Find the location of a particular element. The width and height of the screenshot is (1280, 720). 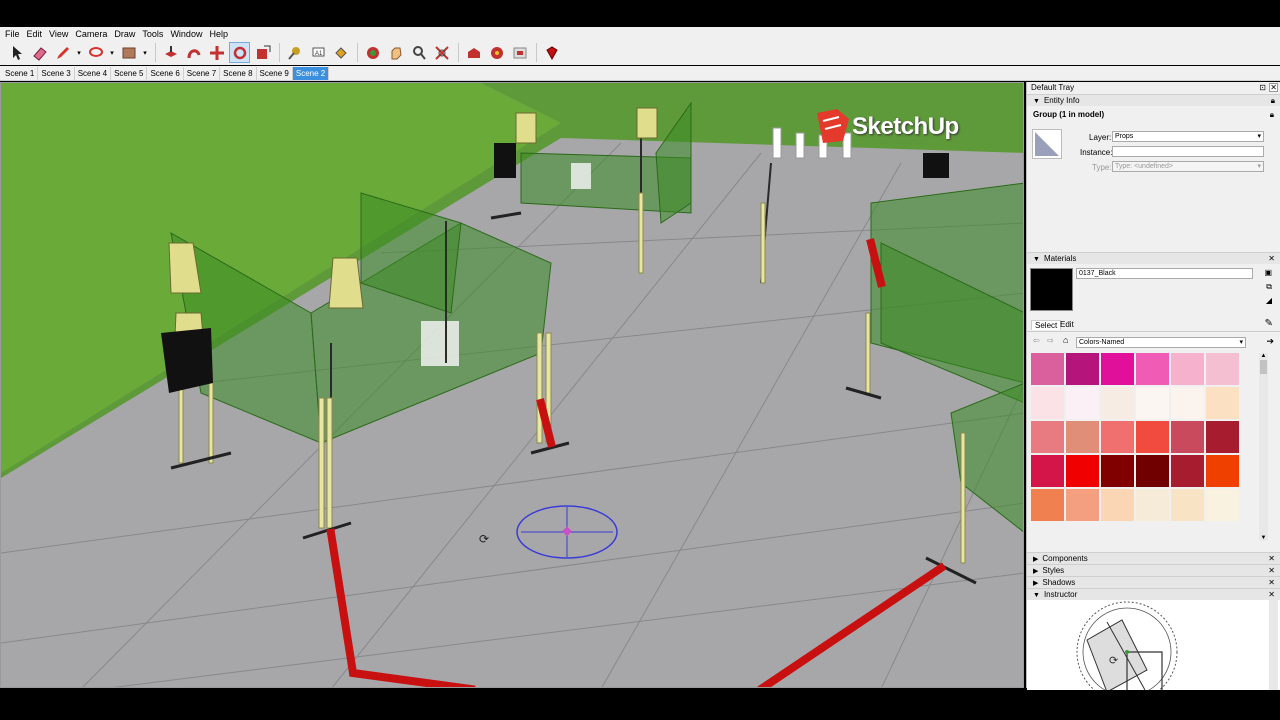

materials-header: ▼ Materials ✕ is located at coordinates (1153, 258).